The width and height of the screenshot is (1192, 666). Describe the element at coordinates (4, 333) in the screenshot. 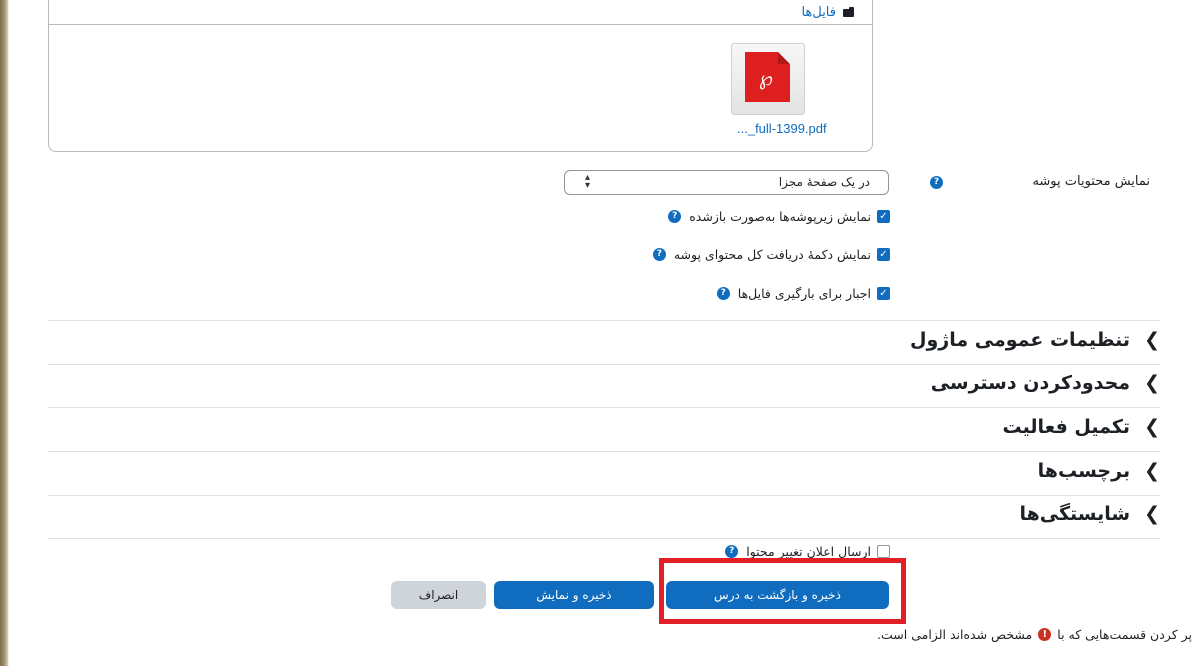

I see `window-edge` at that location.